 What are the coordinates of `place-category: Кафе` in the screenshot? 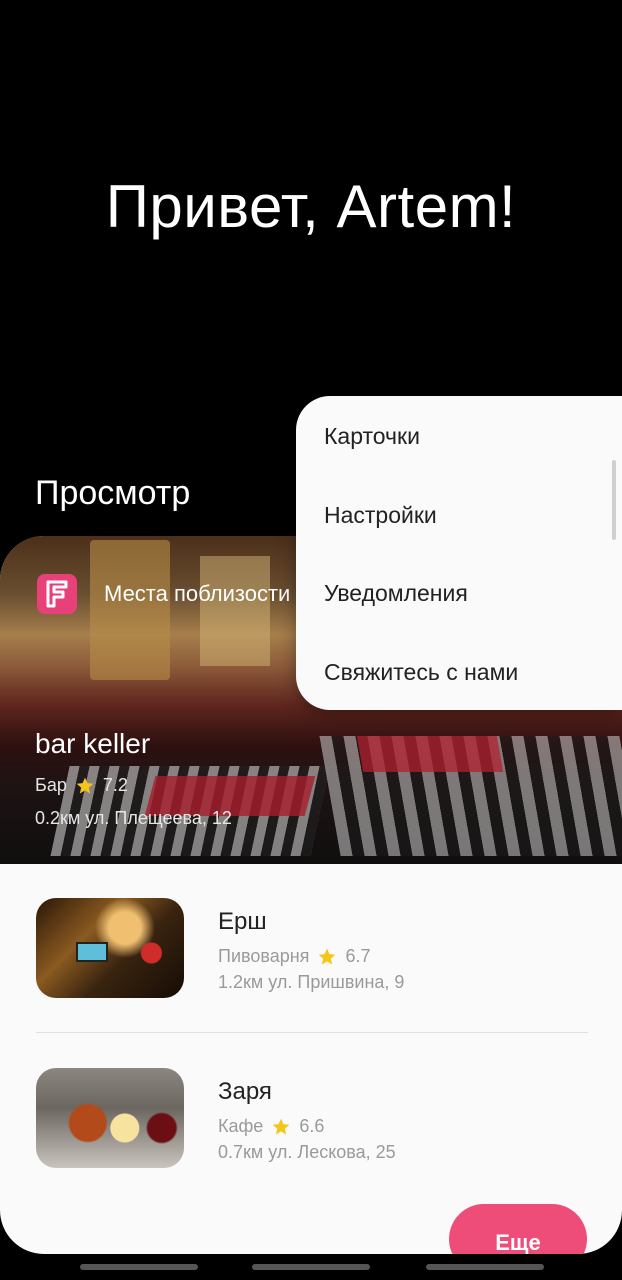 It's located at (241, 1126).